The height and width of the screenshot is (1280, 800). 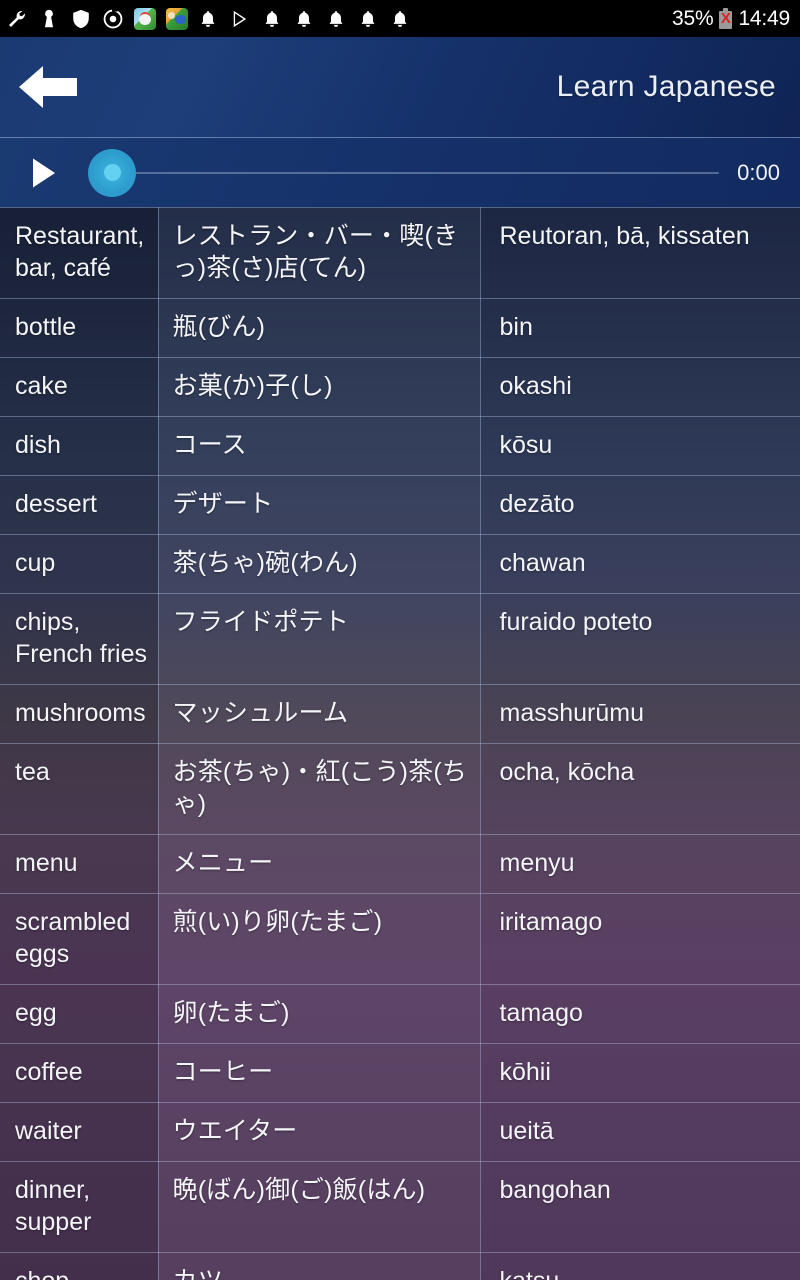 I want to click on cell-romaji: katsu, so click(x=640, y=1266).